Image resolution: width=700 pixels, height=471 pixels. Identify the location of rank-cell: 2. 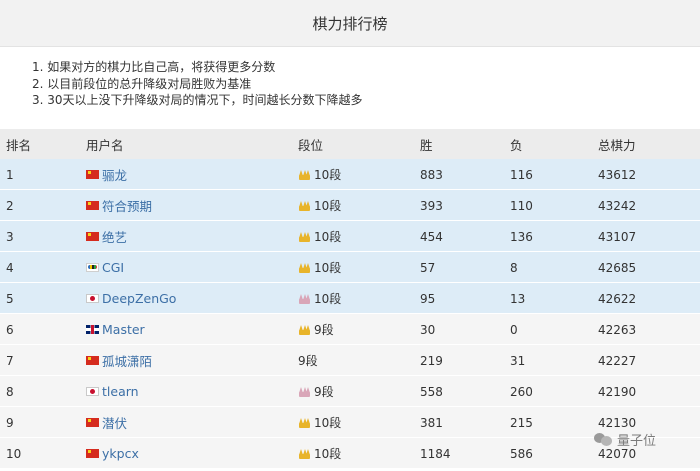
(10, 205).